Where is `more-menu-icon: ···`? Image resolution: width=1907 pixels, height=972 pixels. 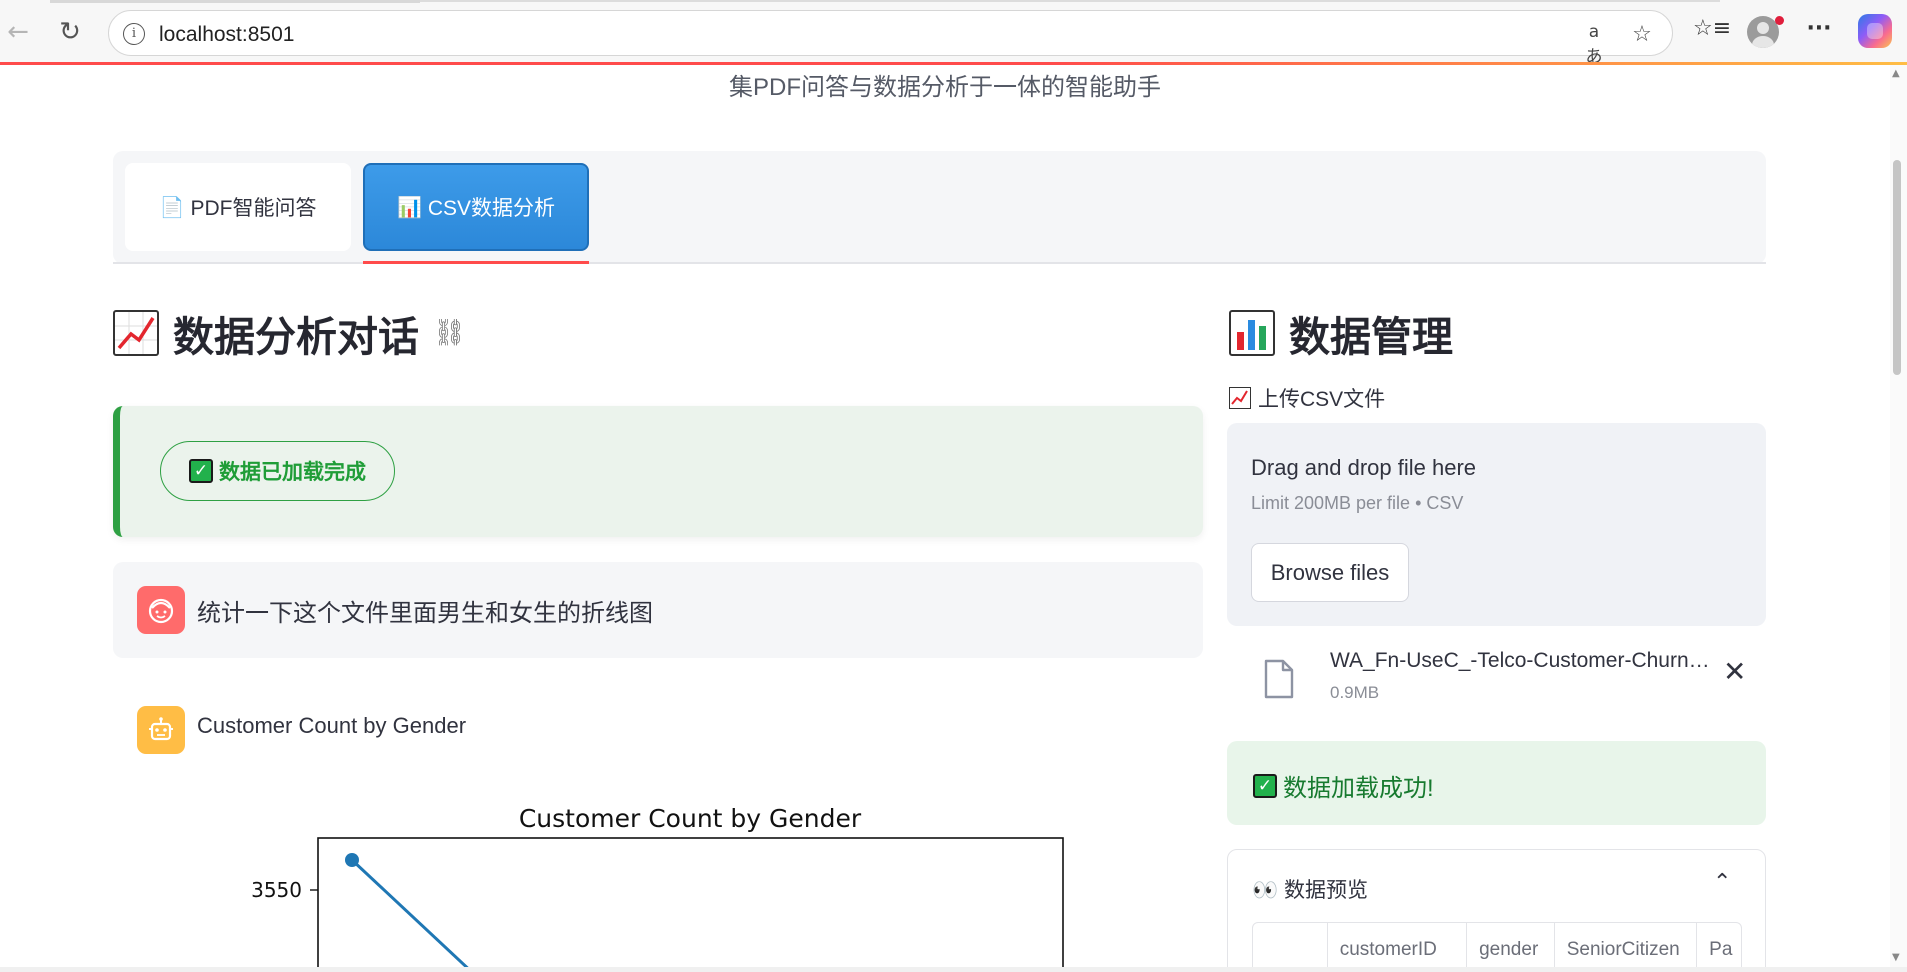 more-menu-icon: ··· is located at coordinates (1819, 32).